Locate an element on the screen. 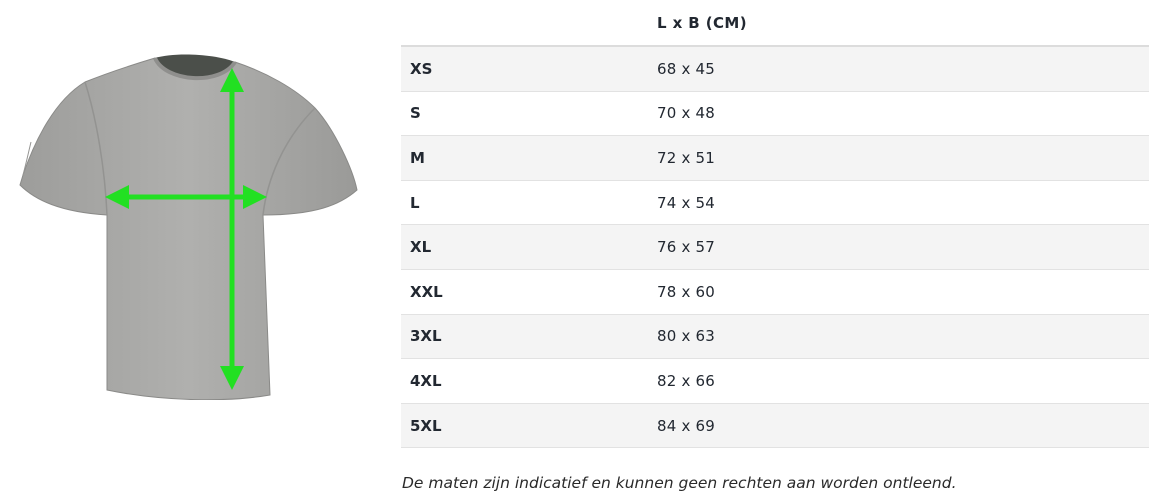  dimensions-cell: 68 x 45 is located at coordinates (898, 69).